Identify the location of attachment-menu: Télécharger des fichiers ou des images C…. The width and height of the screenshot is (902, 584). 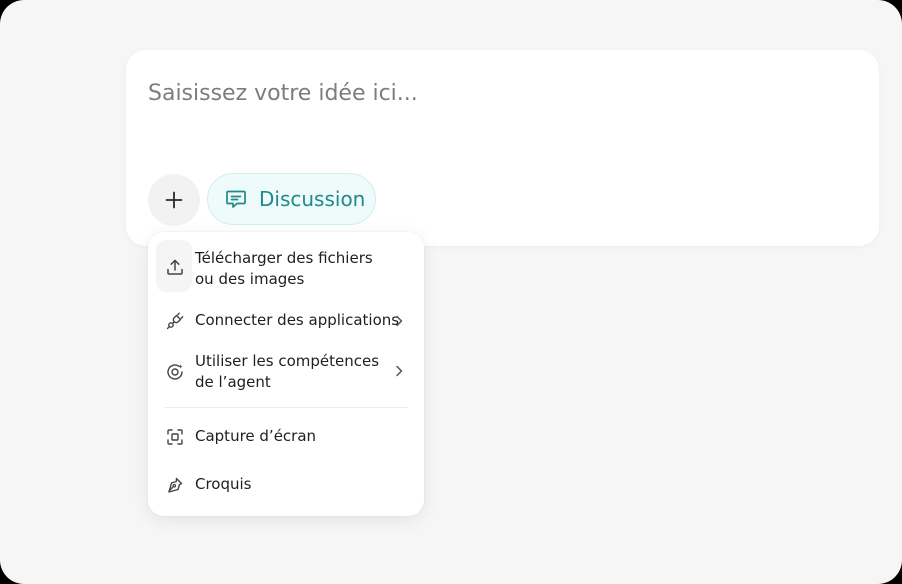
(286, 374).